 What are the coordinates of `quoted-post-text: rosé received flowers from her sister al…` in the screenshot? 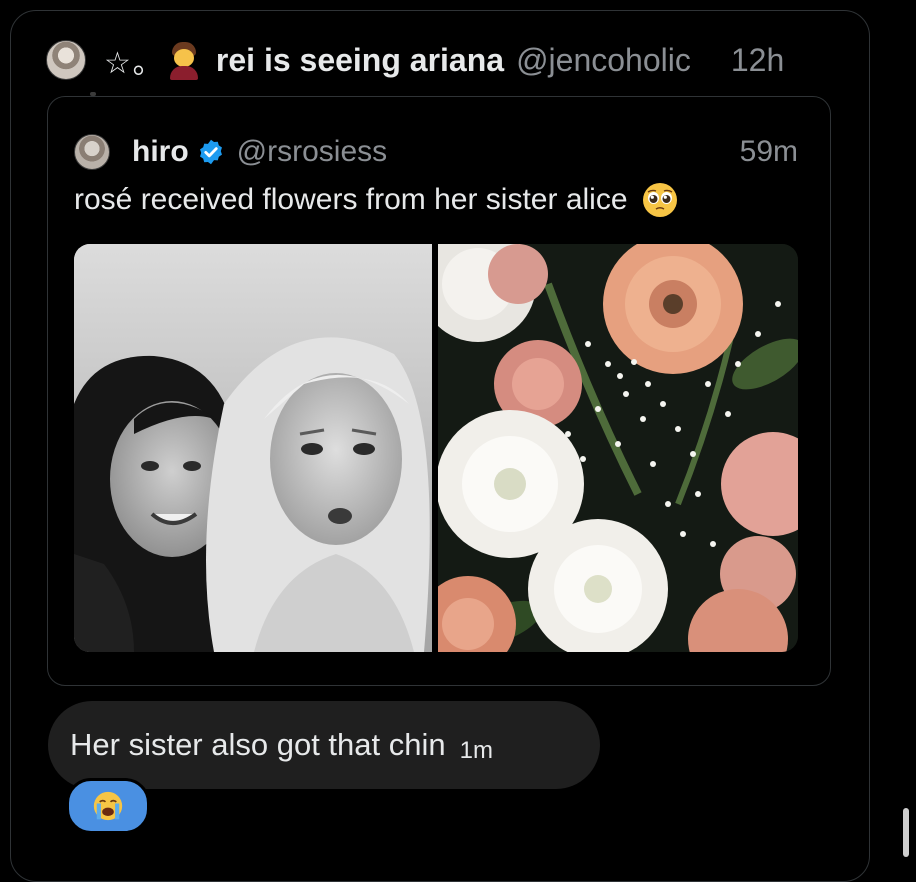 It's located at (376, 200).